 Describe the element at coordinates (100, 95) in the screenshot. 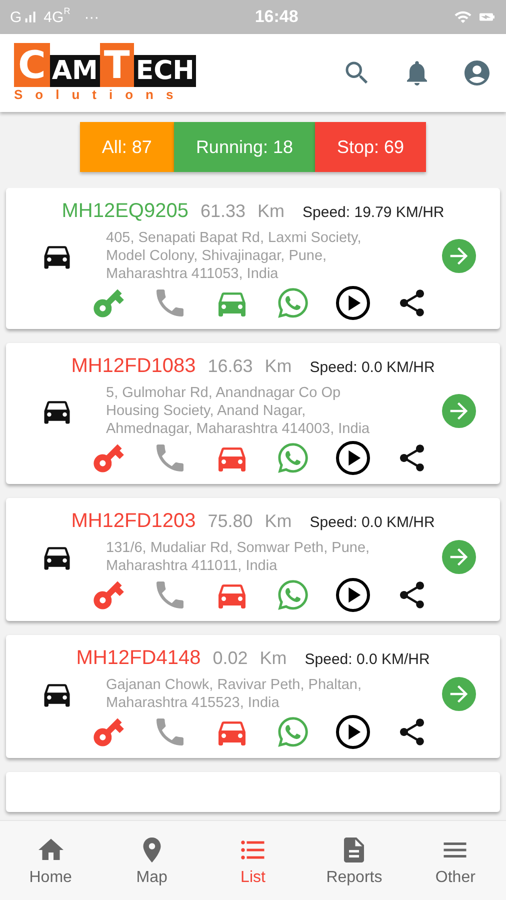

I see `logo-tagline: Solutions` at that location.